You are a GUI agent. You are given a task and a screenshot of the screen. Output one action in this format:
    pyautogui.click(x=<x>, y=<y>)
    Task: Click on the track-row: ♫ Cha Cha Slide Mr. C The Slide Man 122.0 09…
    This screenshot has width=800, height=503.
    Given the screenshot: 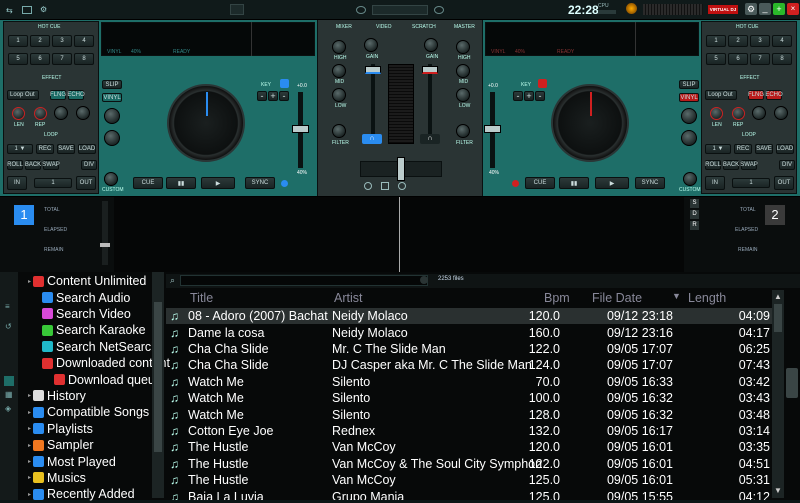 What is the action you would take?
    pyautogui.click(x=469, y=349)
    